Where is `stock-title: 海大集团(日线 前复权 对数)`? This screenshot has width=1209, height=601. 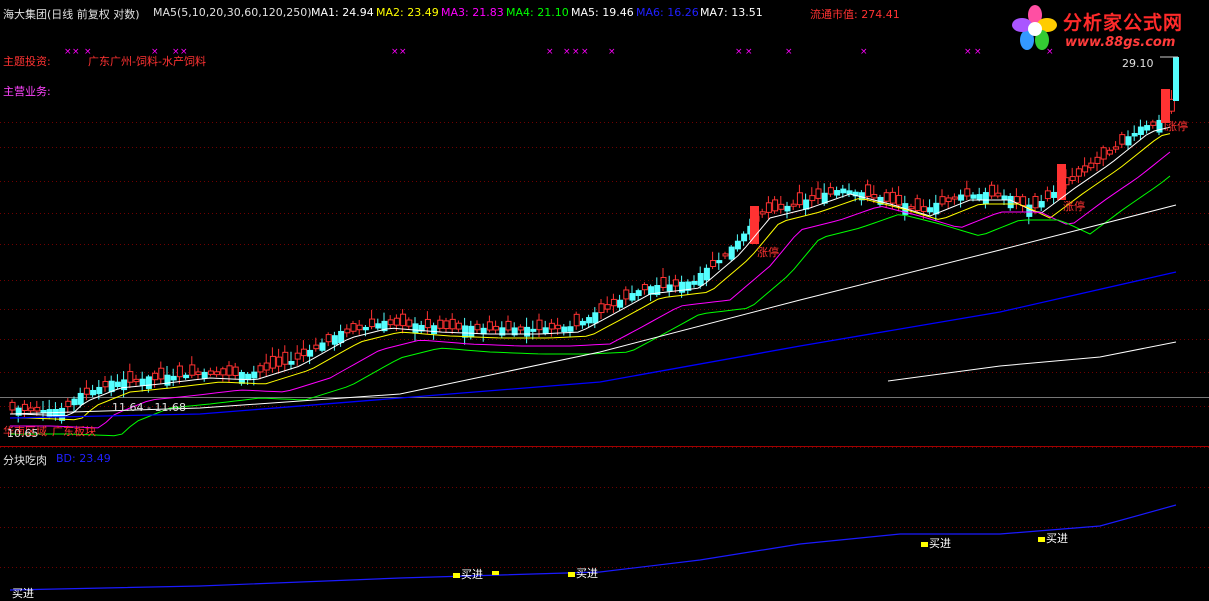
stock-title: 海大集团(日线 前复权 对数) is located at coordinates (71, 14).